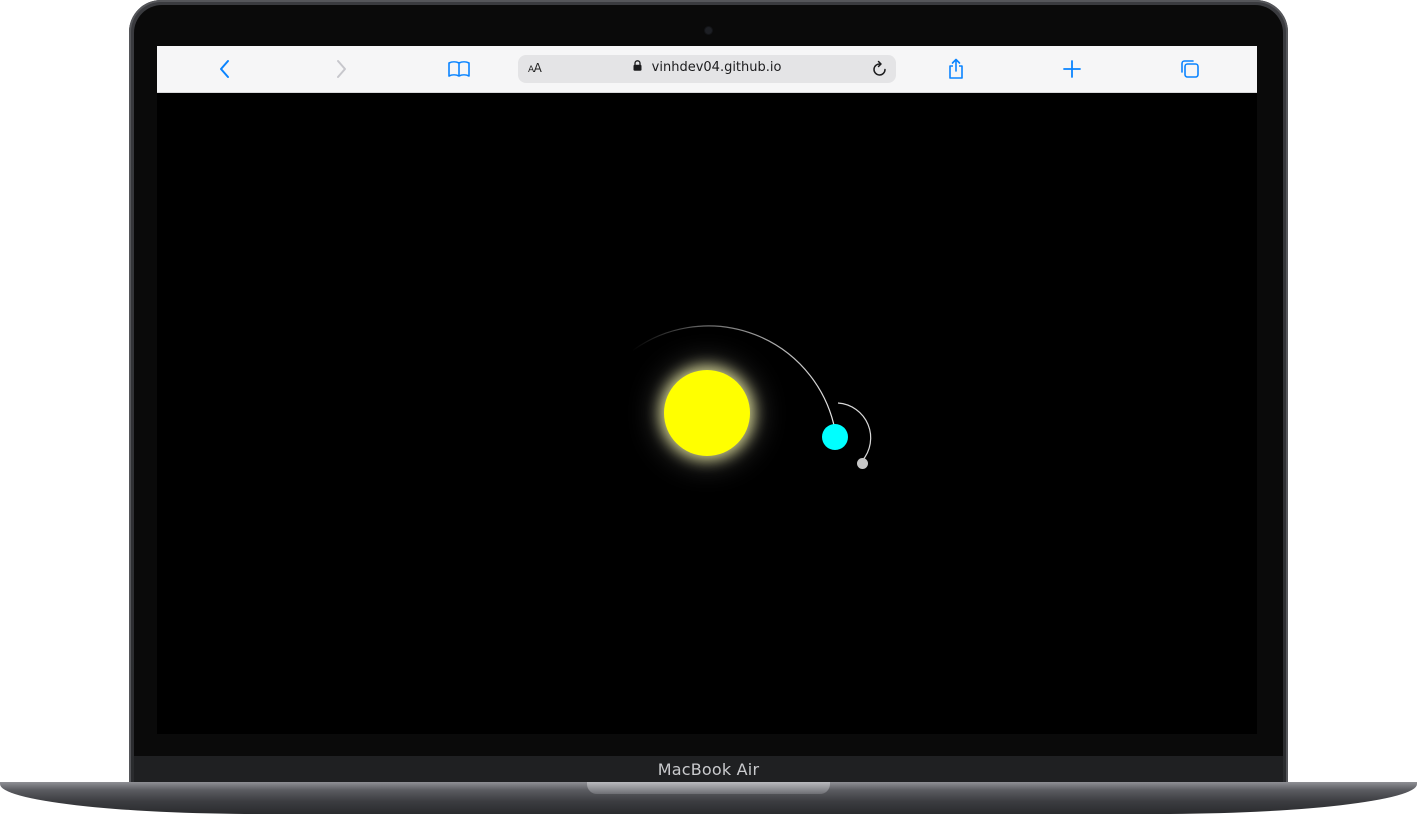 The image size is (1417, 814). What do you see at coordinates (862, 463) in the screenshot?
I see `moon` at bounding box center [862, 463].